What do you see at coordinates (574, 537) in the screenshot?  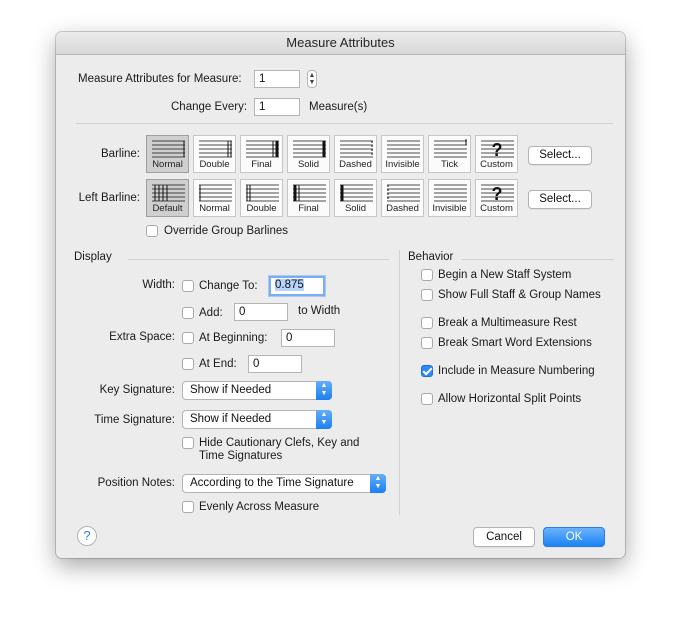 I see `ok-button: OK` at bounding box center [574, 537].